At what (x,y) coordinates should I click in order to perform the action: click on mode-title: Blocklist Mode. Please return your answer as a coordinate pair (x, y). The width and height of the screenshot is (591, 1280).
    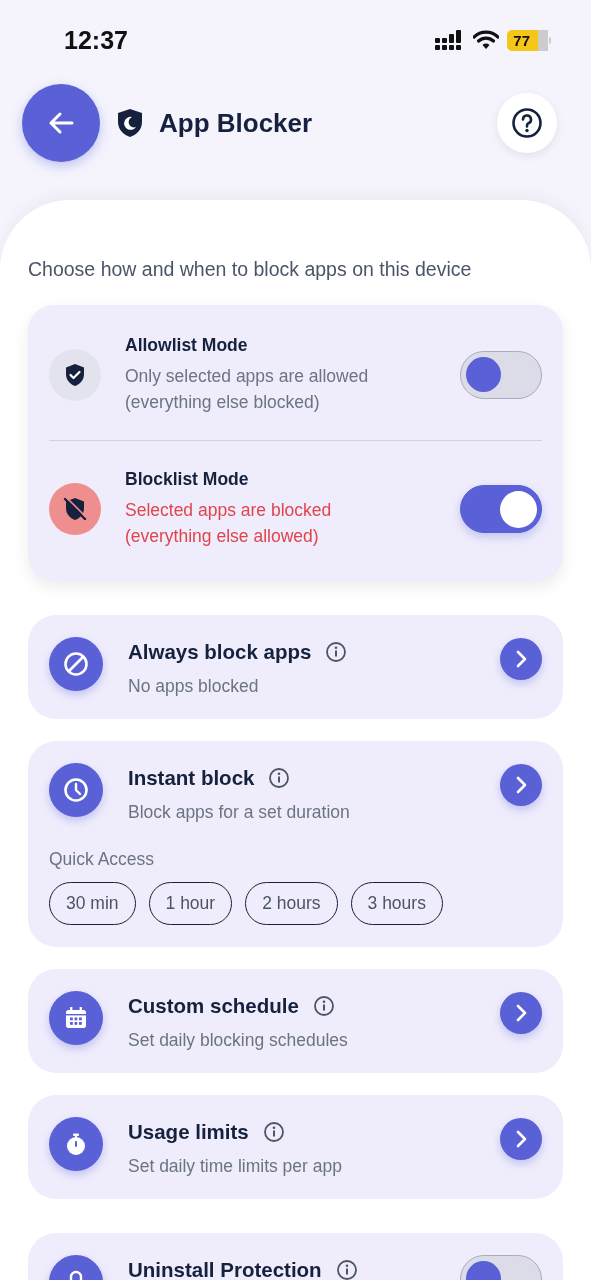
    Looking at the image, I should click on (187, 479).